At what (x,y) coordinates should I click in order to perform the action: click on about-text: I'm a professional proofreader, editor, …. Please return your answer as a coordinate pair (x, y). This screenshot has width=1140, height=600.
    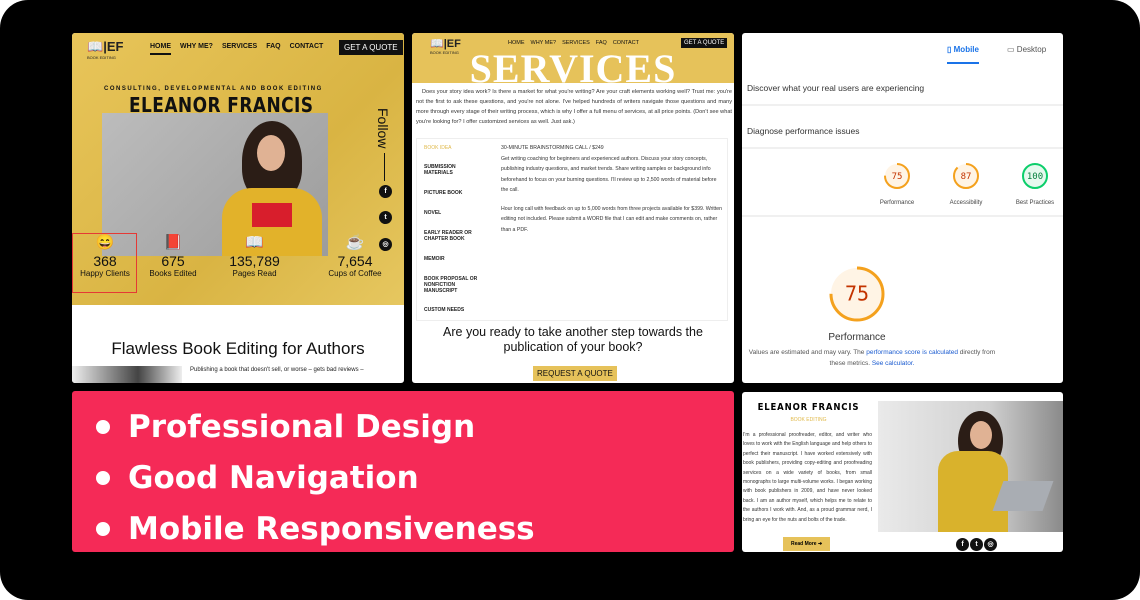
    Looking at the image, I should click on (807, 477).